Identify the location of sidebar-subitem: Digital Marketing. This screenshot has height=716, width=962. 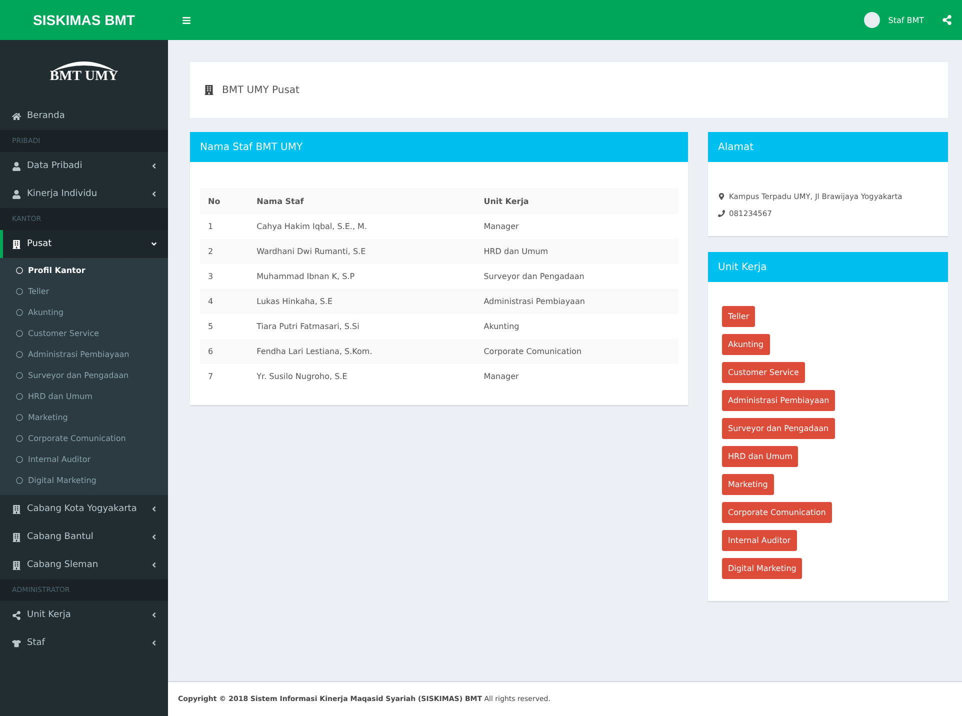
(84, 480).